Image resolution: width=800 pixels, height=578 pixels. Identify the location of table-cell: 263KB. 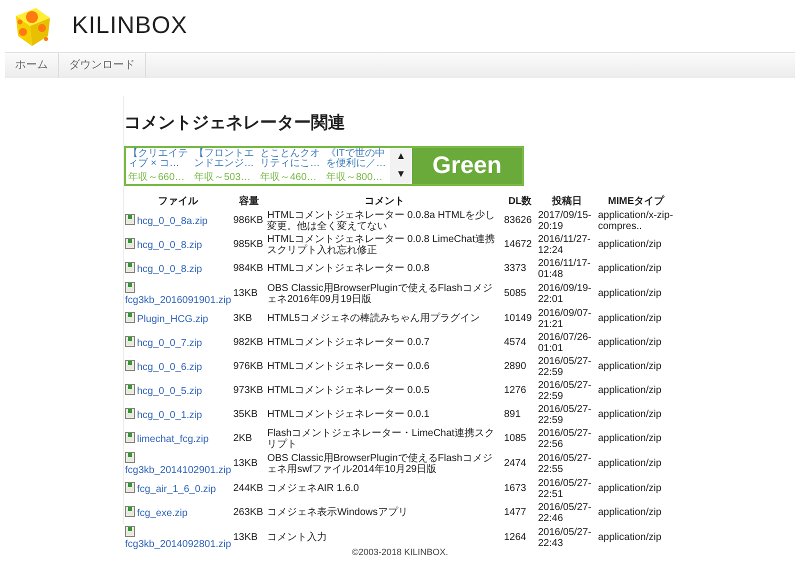
(248, 512).